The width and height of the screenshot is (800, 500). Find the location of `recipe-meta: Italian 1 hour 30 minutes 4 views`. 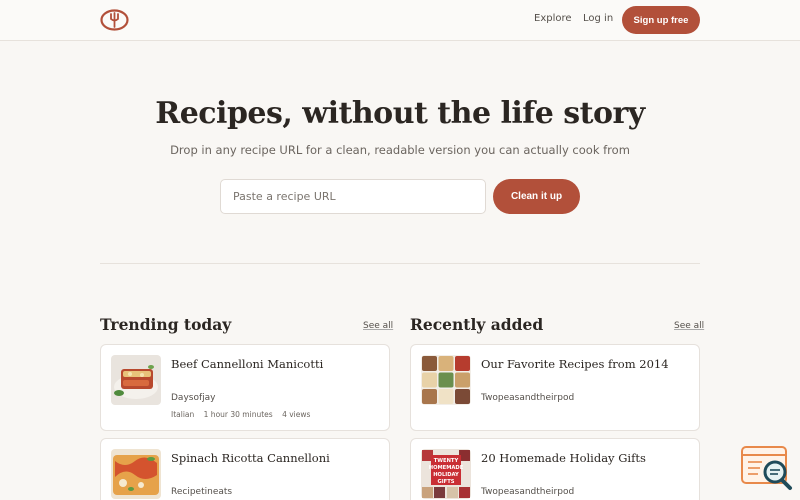

recipe-meta: Italian 1 hour 30 minutes 4 views is located at coordinates (244, 414).